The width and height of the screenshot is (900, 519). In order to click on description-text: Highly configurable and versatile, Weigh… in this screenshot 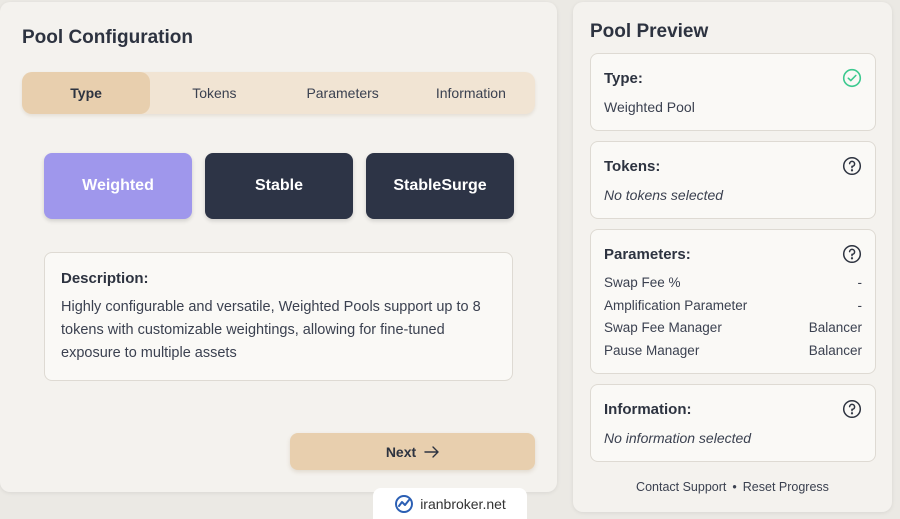, I will do `click(271, 330)`.